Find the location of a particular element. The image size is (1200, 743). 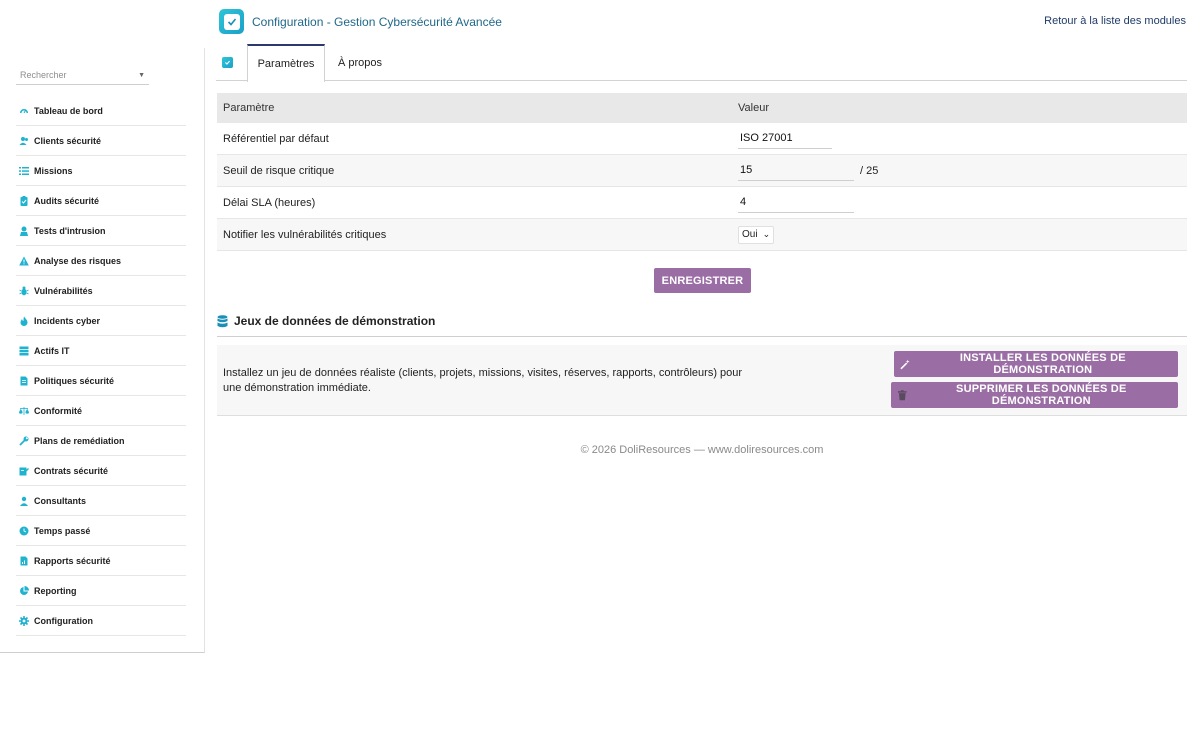

sidebar-item-audits: Audits sécurité is located at coordinates (101, 201).